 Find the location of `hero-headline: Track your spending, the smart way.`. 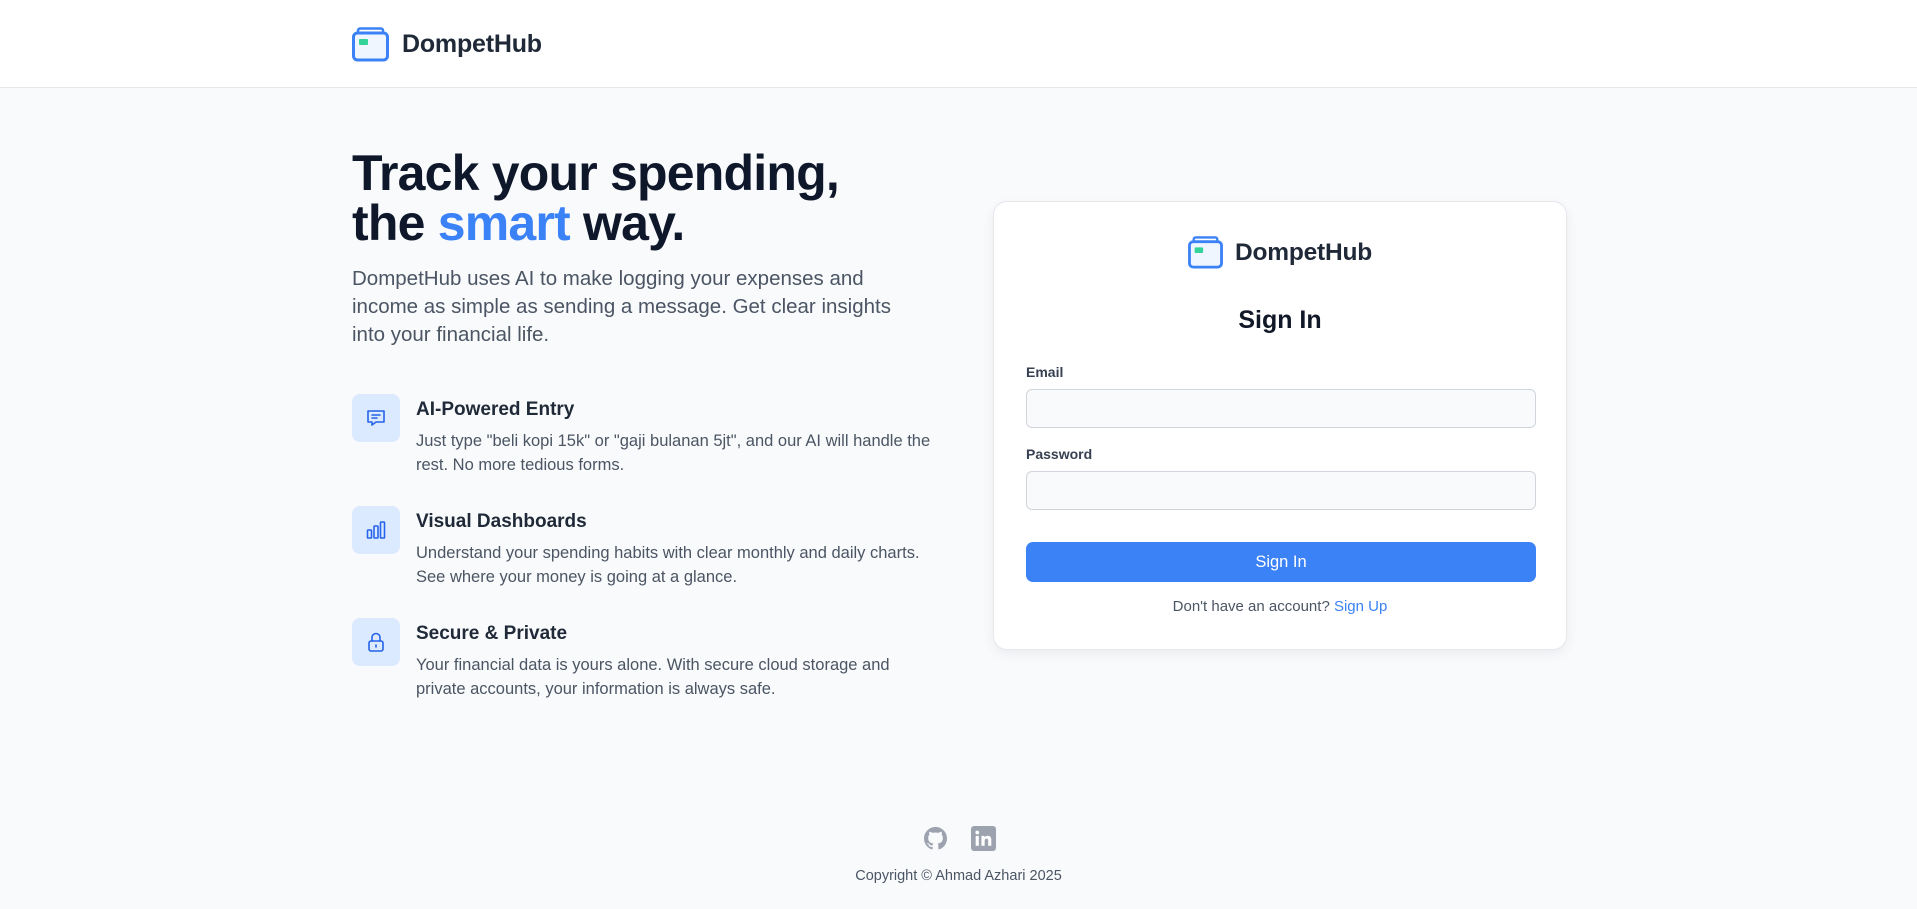

hero-headline: Track your spending, the smart way. is located at coordinates (647, 198).